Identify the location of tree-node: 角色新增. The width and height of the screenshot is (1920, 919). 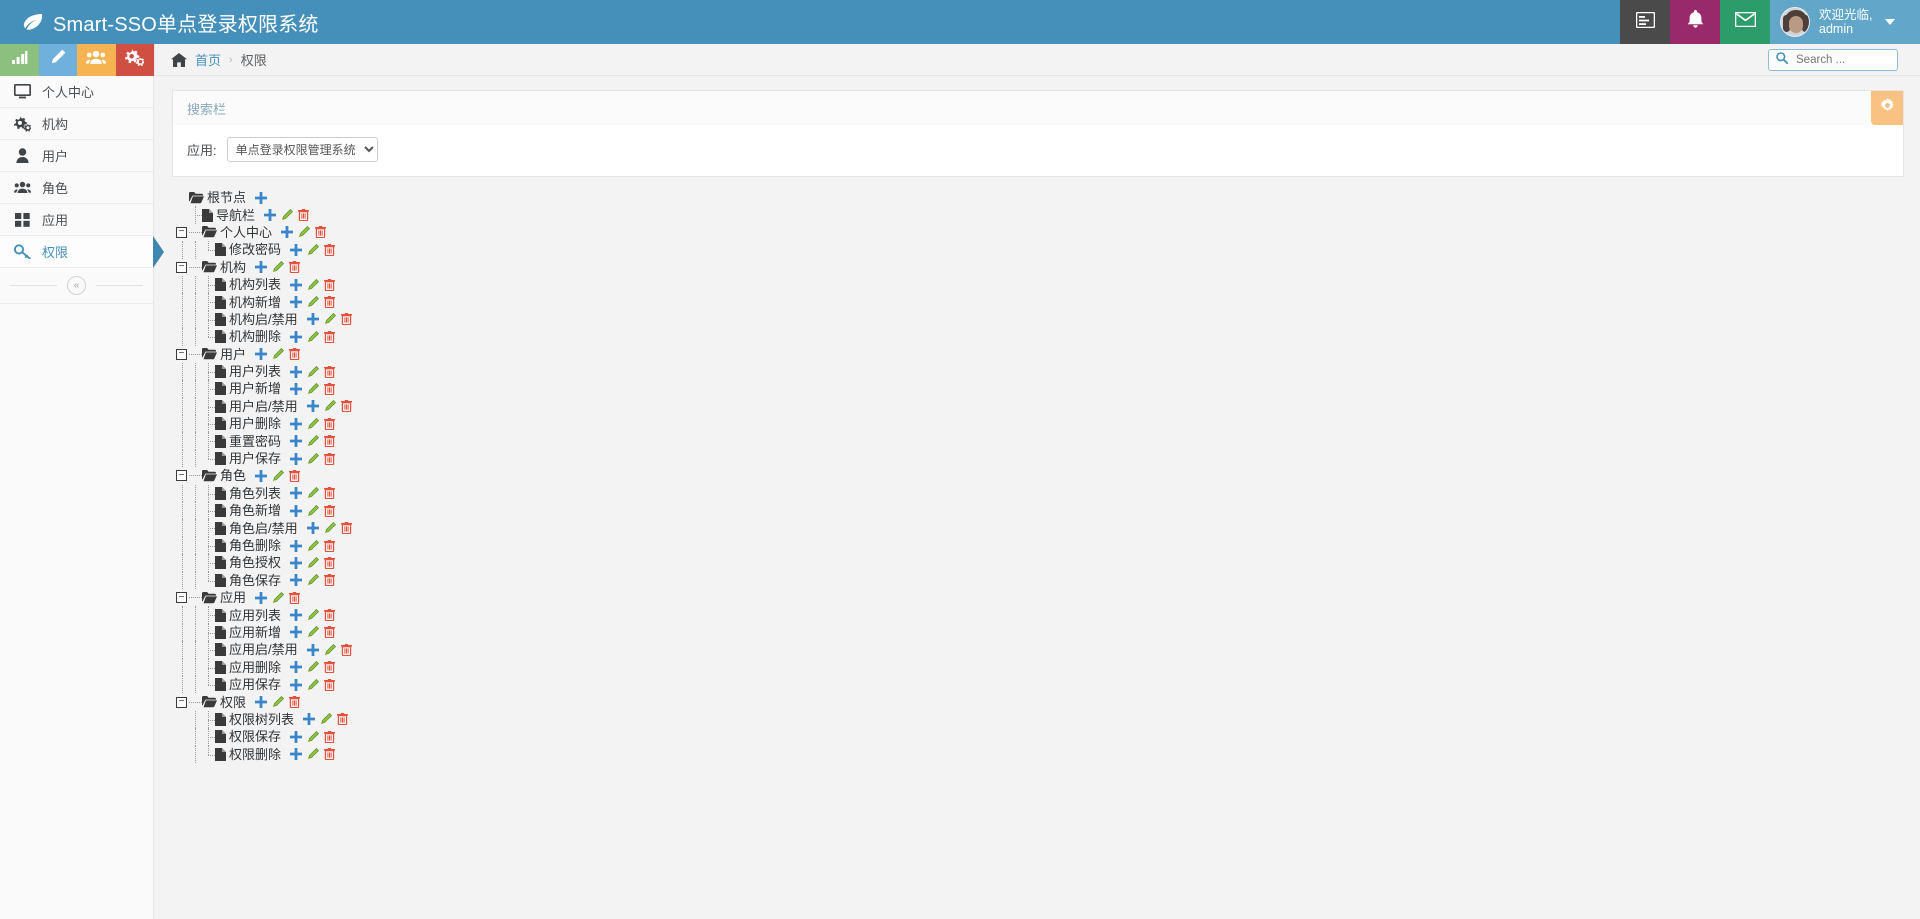
(1040, 511).